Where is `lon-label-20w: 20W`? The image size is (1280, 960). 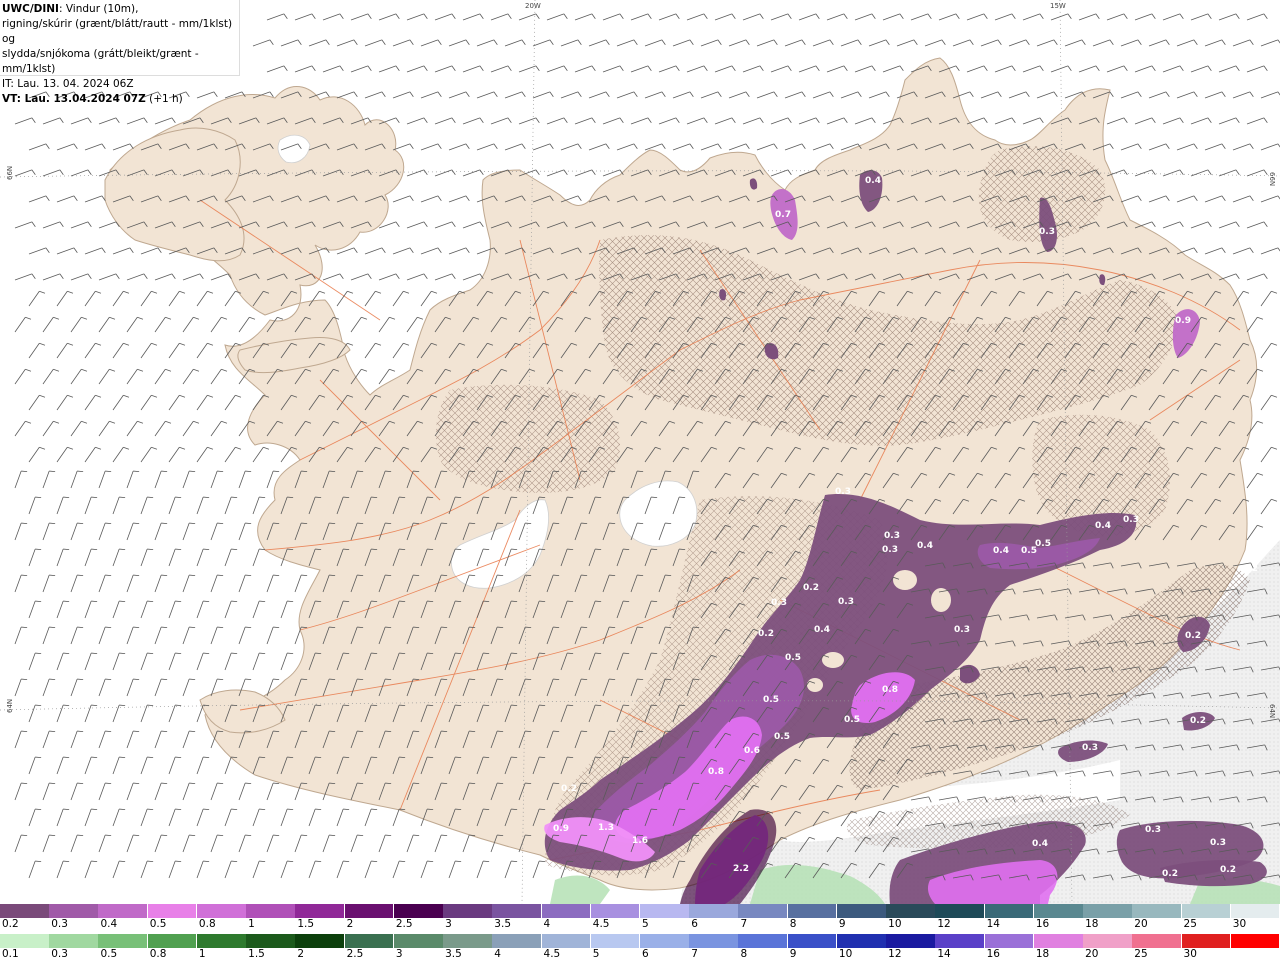 lon-label-20w: 20W is located at coordinates (533, 6).